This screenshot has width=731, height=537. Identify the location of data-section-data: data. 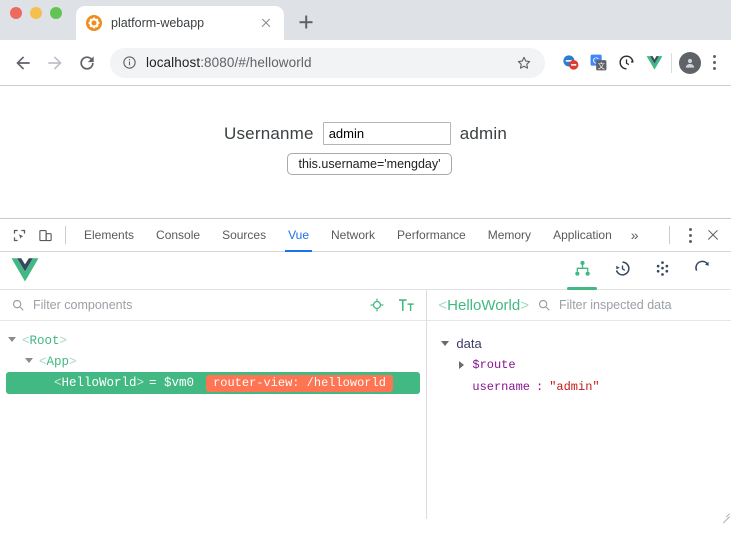
(579, 343).